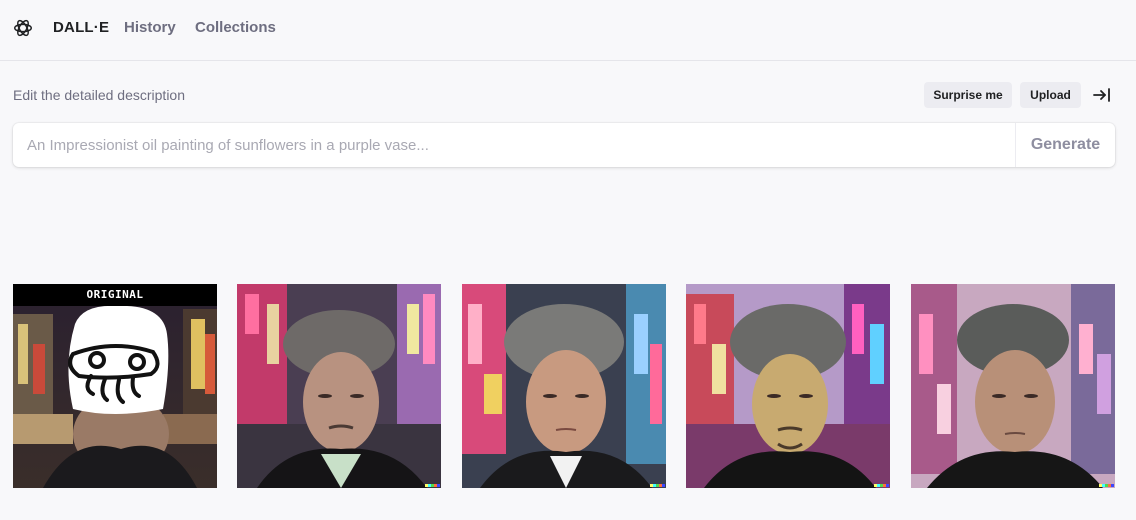 The image size is (1136, 520). Describe the element at coordinates (568, 30) in the screenshot. I see `top-navigation: DALL·E History Collections` at that location.